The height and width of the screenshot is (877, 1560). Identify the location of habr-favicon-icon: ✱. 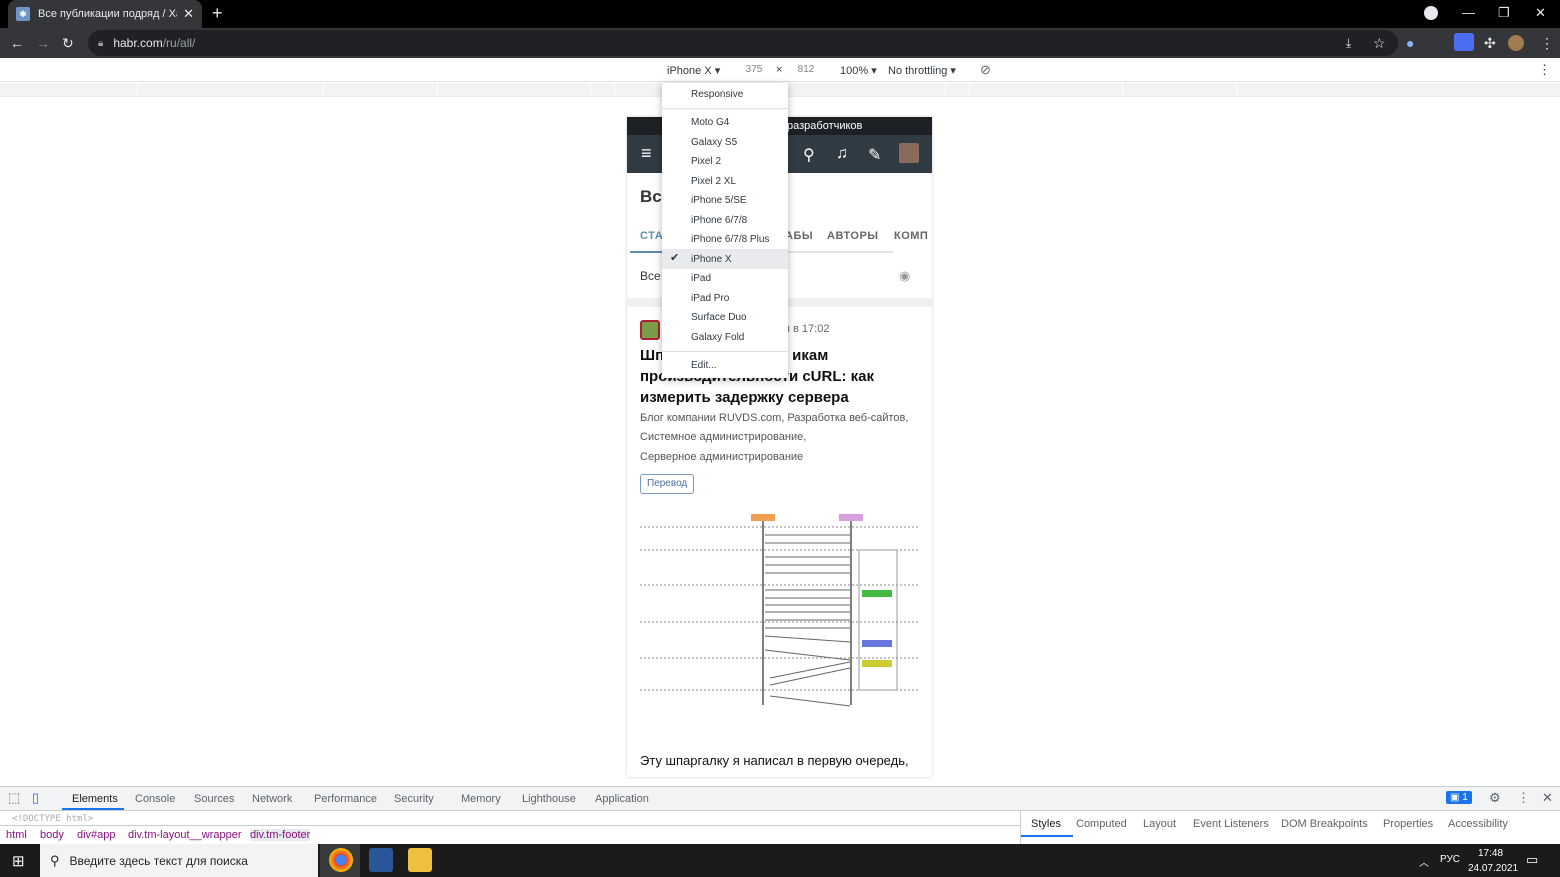
(23, 14).